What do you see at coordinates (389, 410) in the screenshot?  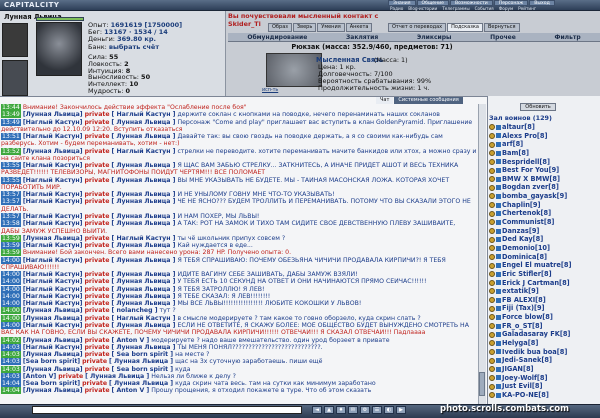 I see `toolbar-icon: ◐` at bounding box center [389, 410].